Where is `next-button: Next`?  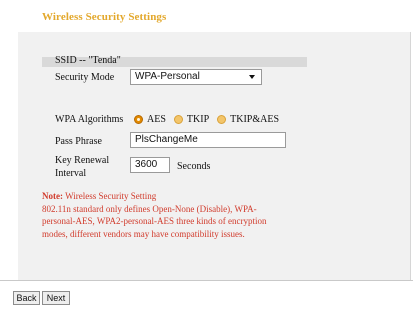 next-button: Next is located at coordinates (56, 298).